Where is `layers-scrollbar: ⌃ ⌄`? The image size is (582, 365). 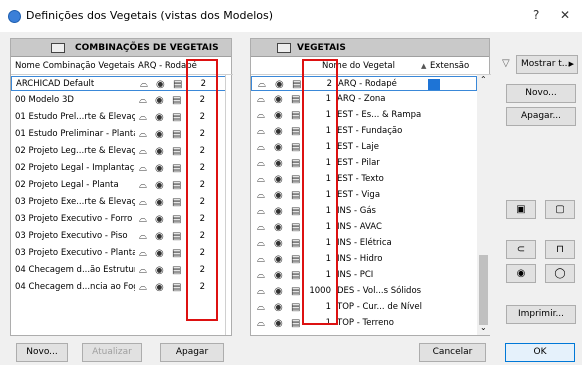 layers-scrollbar: ⌃ ⌄ is located at coordinates (483, 205).